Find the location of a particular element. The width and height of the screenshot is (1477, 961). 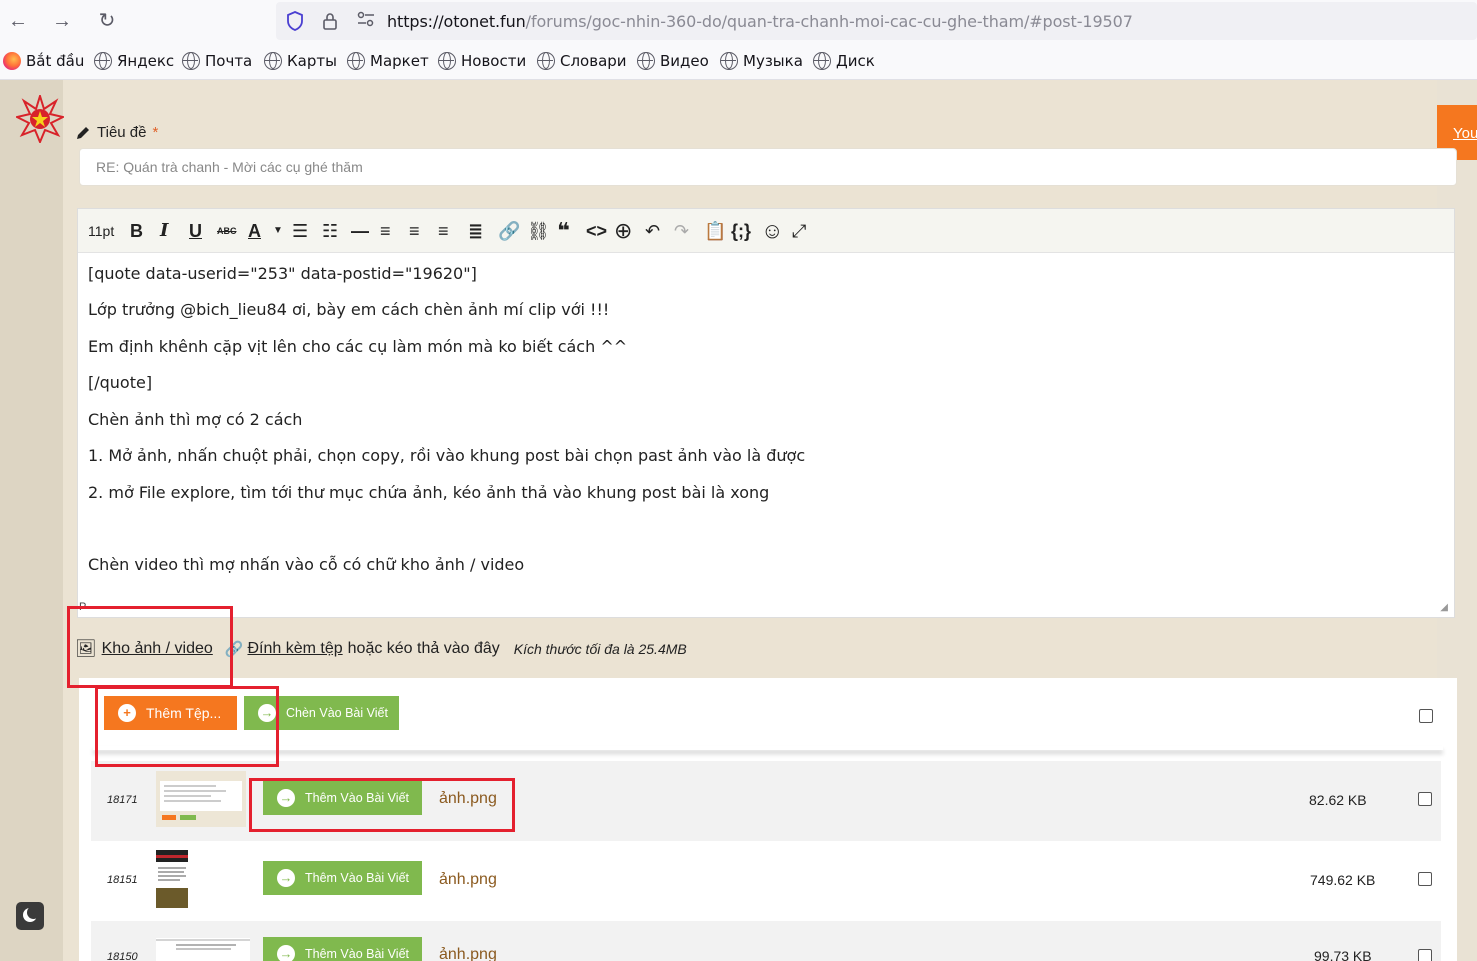

pencil-icon is located at coordinates (83, 132).